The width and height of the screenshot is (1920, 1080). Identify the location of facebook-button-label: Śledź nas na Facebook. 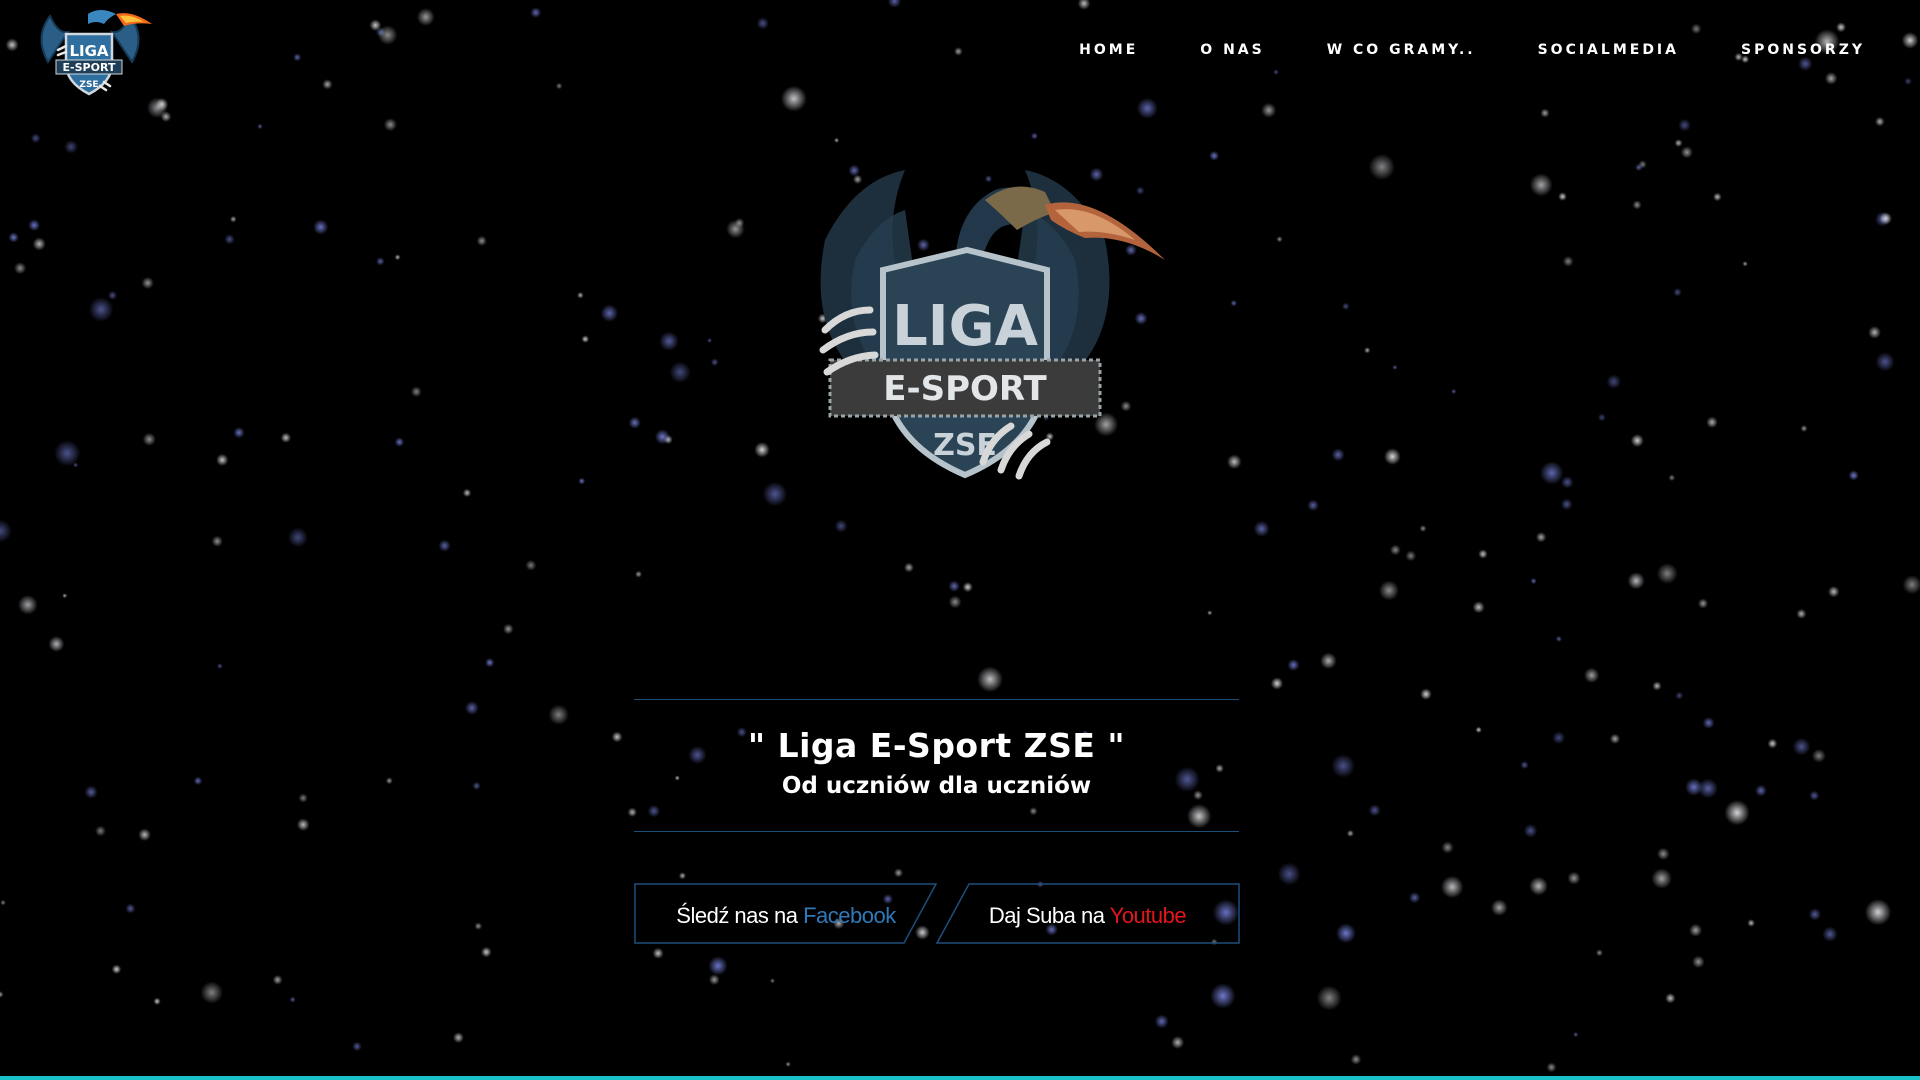
(786, 915).